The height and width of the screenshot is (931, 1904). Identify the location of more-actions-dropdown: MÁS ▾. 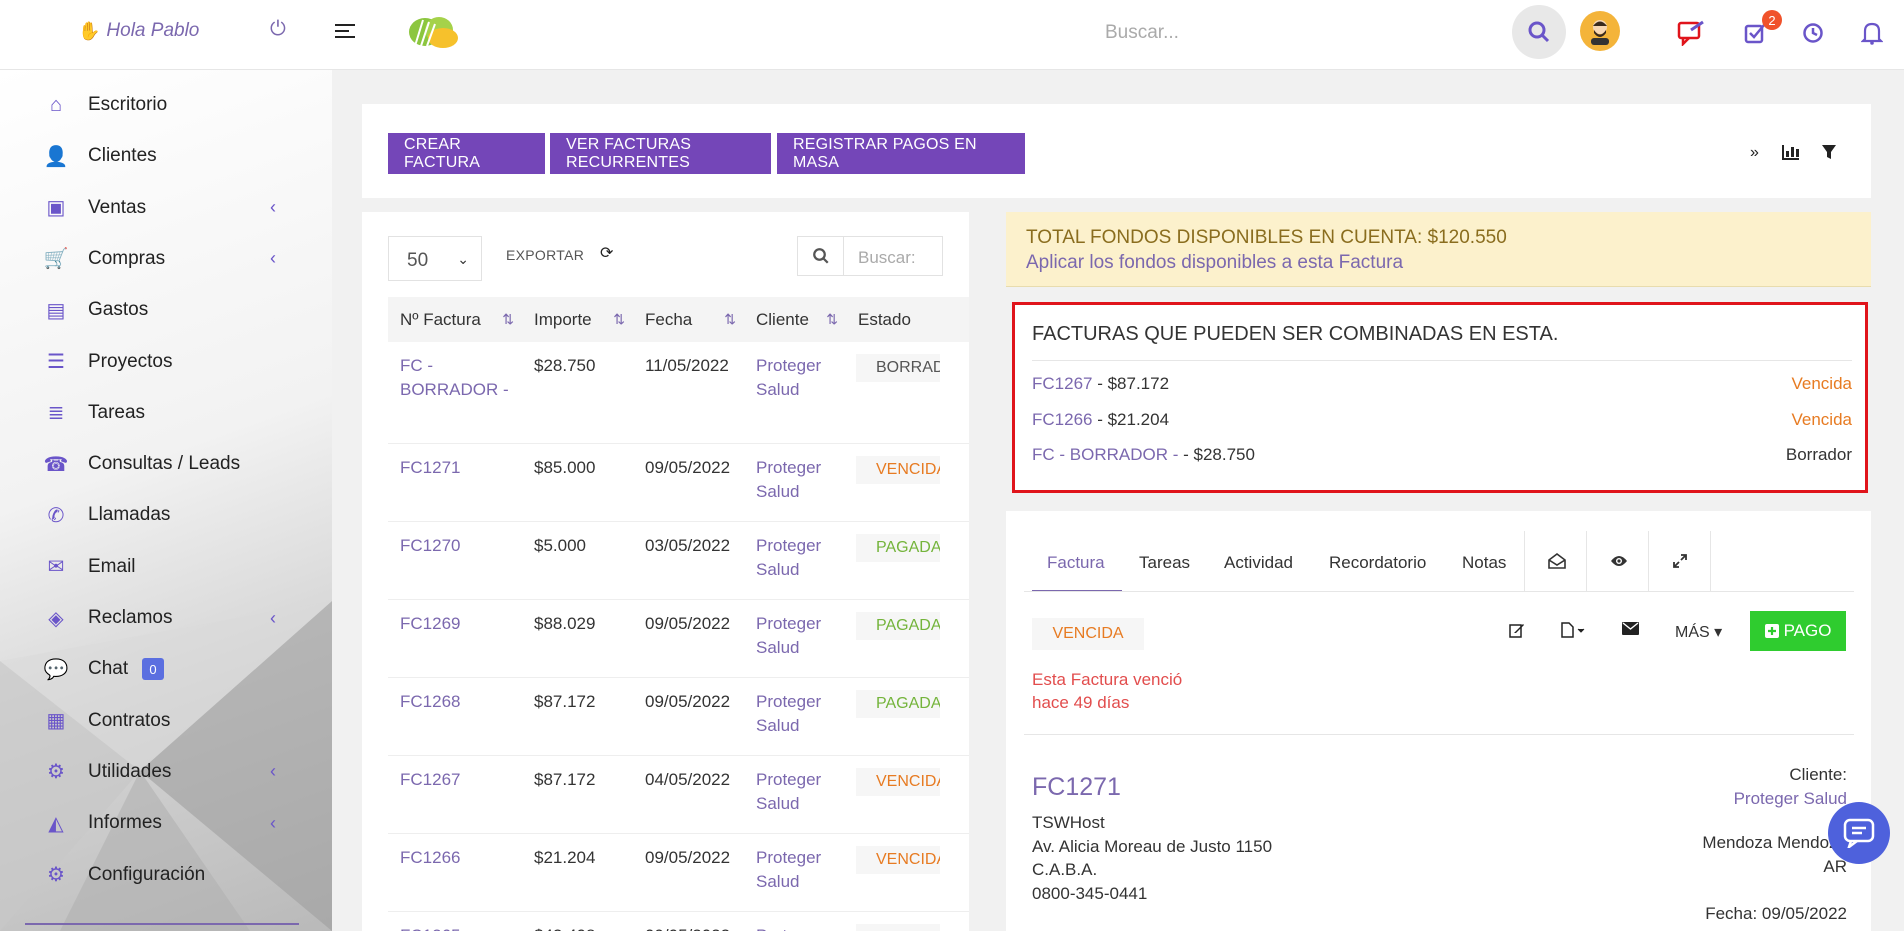
(1698, 632).